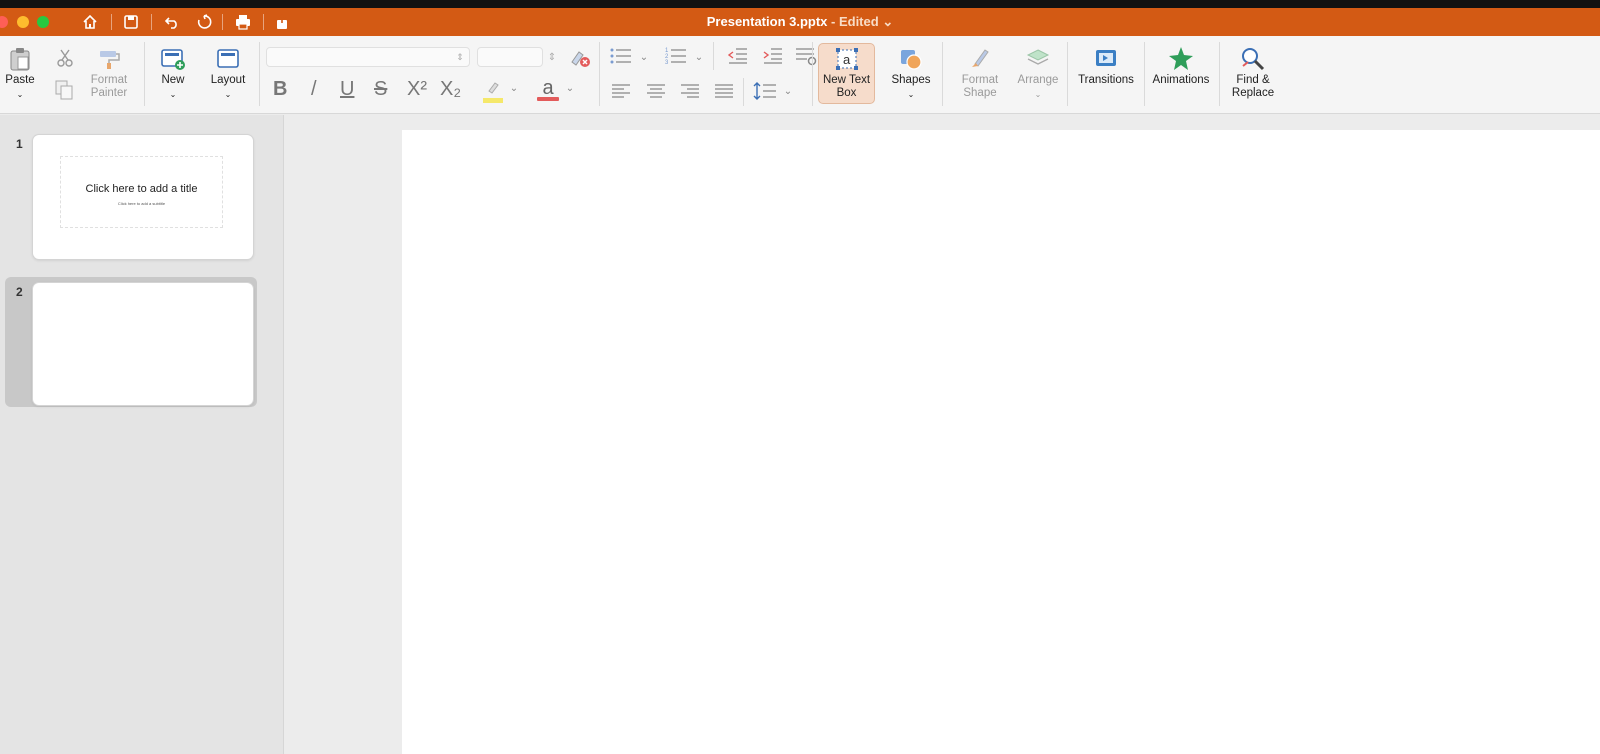 Image resolution: width=1600 pixels, height=754 pixels. Describe the element at coordinates (980, 86) in the screenshot. I see `format-shape-label: Format Shape` at that location.